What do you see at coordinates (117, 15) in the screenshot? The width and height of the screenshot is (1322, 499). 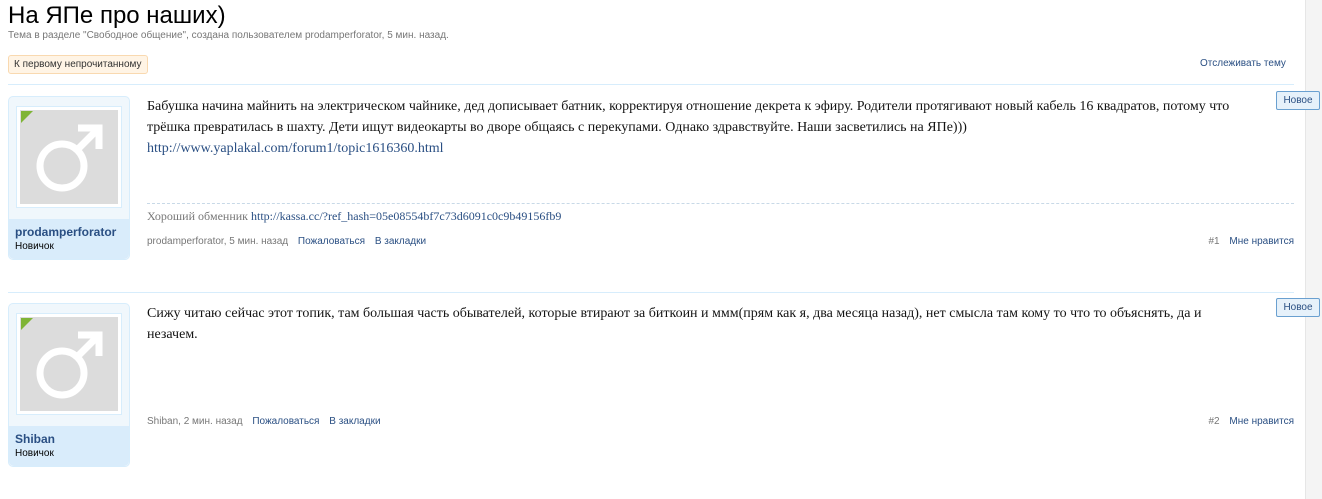 I see `page-title: На ЯПе про наших)` at bounding box center [117, 15].